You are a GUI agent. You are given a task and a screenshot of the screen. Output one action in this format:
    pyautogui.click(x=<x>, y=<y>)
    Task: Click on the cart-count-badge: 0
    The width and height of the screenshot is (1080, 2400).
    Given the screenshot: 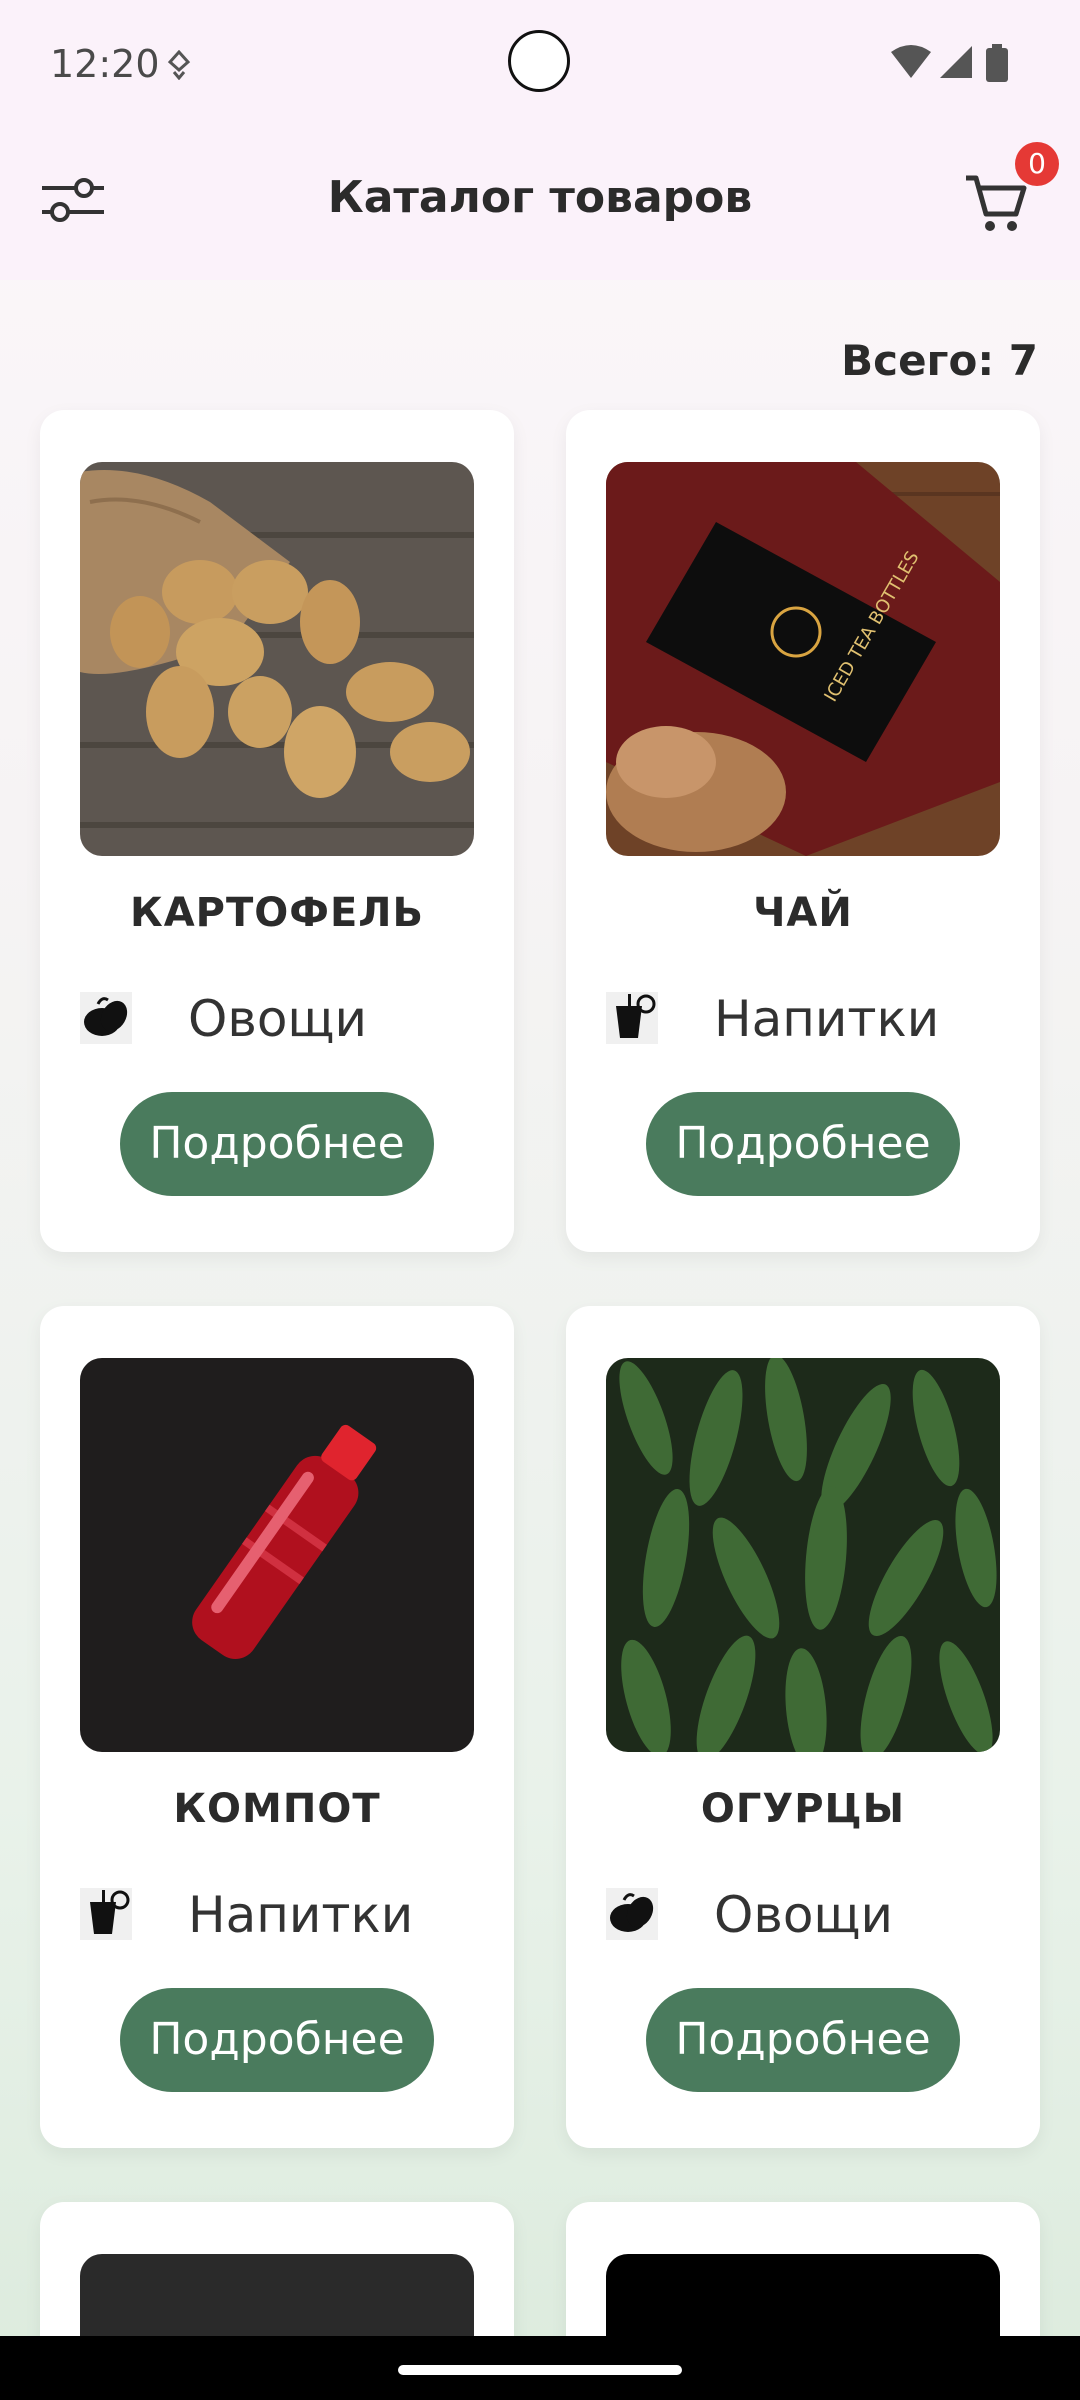 What is the action you would take?
    pyautogui.click(x=1037, y=164)
    